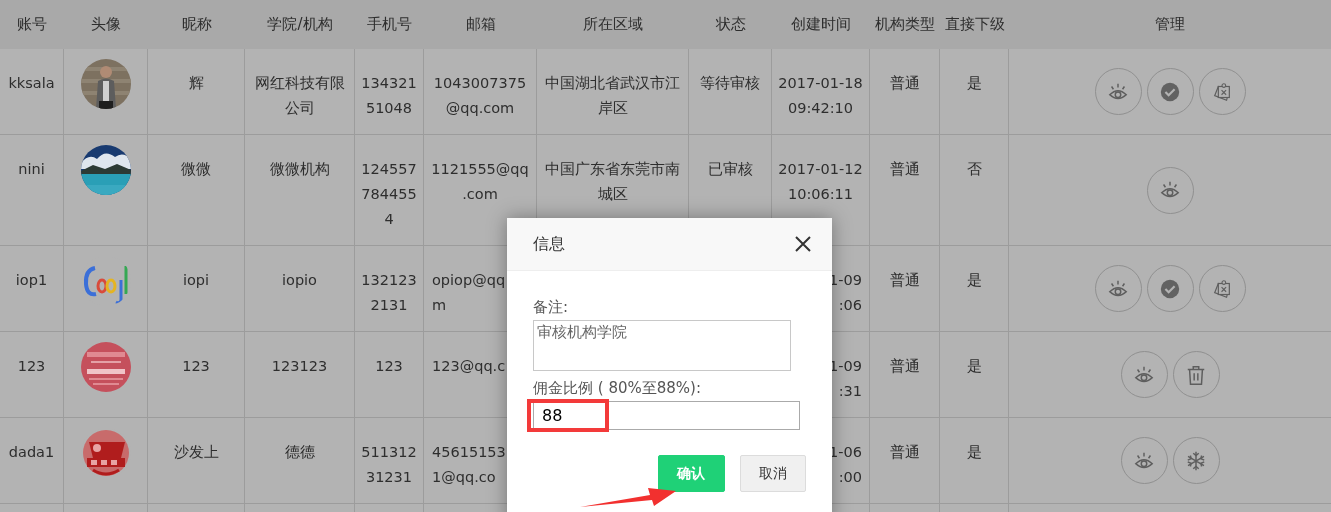 The height and width of the screenshot is (512, 1331). Describe the element at coordinates (31, 366) in the screenshot. I see `account-cell: 123` at that location.